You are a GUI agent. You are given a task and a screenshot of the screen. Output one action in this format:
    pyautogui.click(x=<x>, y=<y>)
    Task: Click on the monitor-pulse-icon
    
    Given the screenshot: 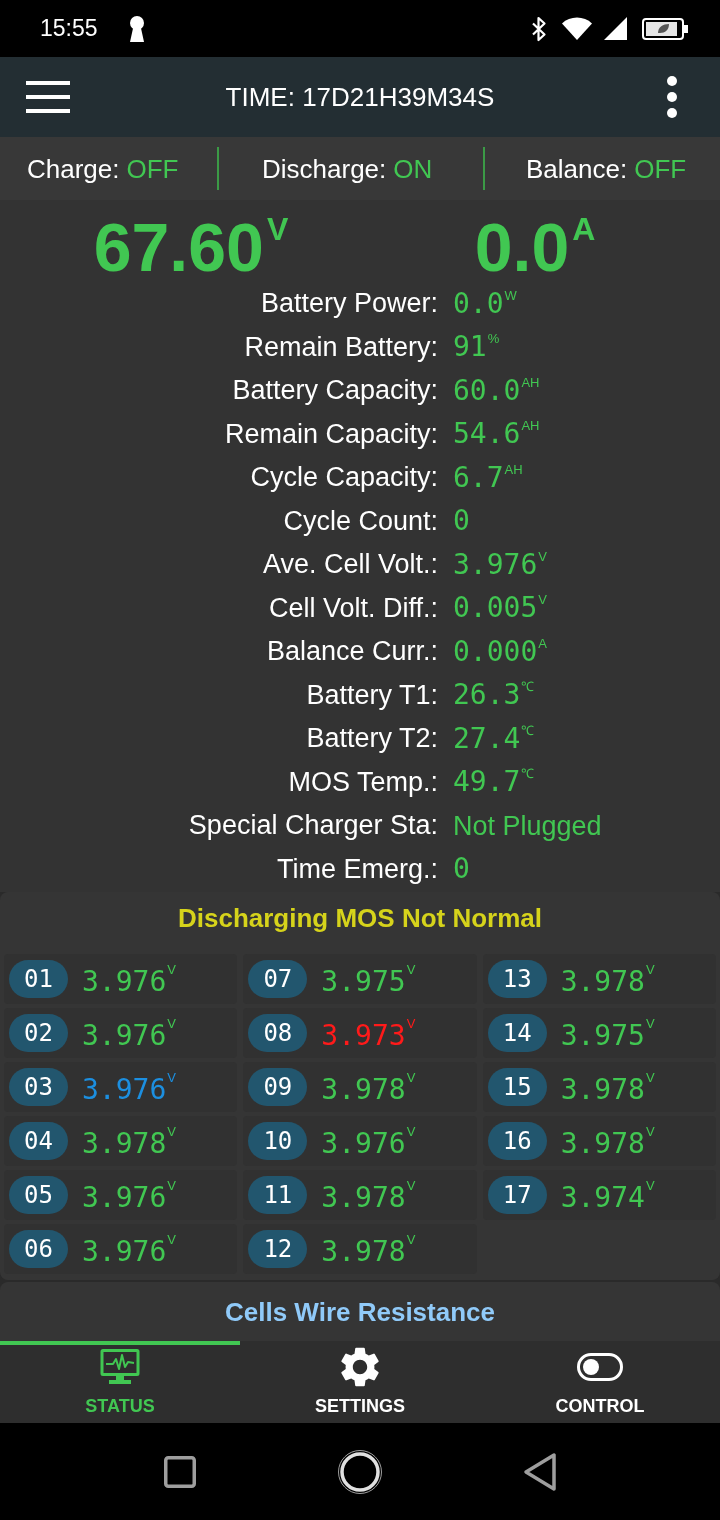 What is the action you would take?
    pyautogui.click(x=120, y=1367)
    